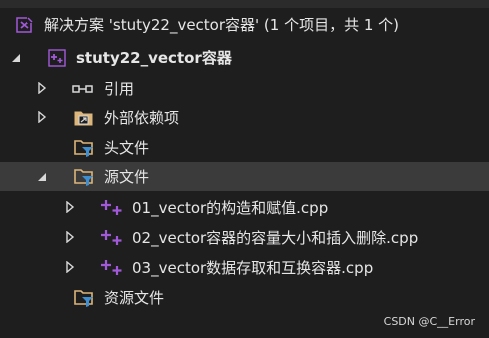  I want to click on external-dependencies-node: 外部依赖项, so click(244, 117).